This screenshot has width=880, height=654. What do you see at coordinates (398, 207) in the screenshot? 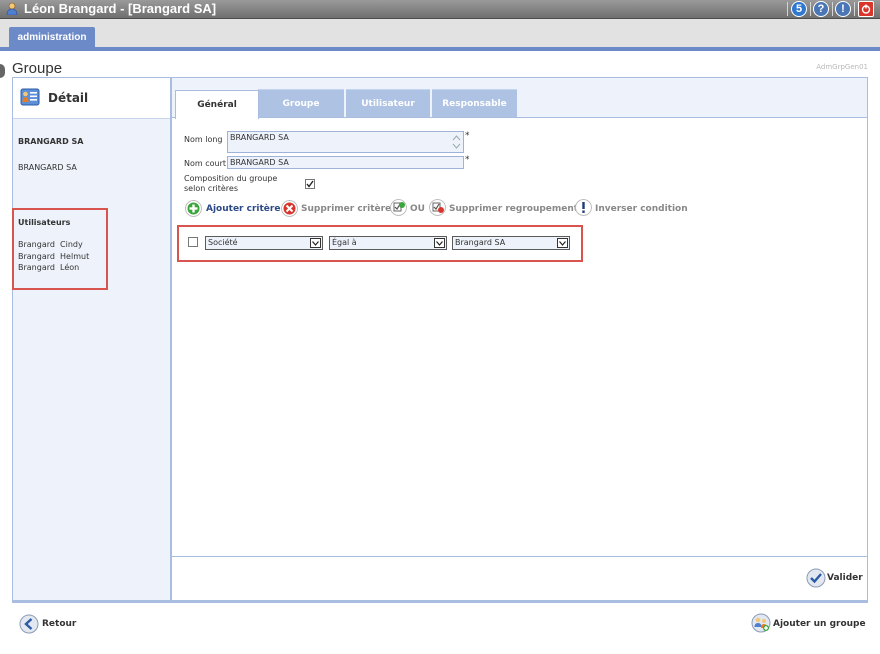
I see `or-group-icon` at bounding box center [398, 207].